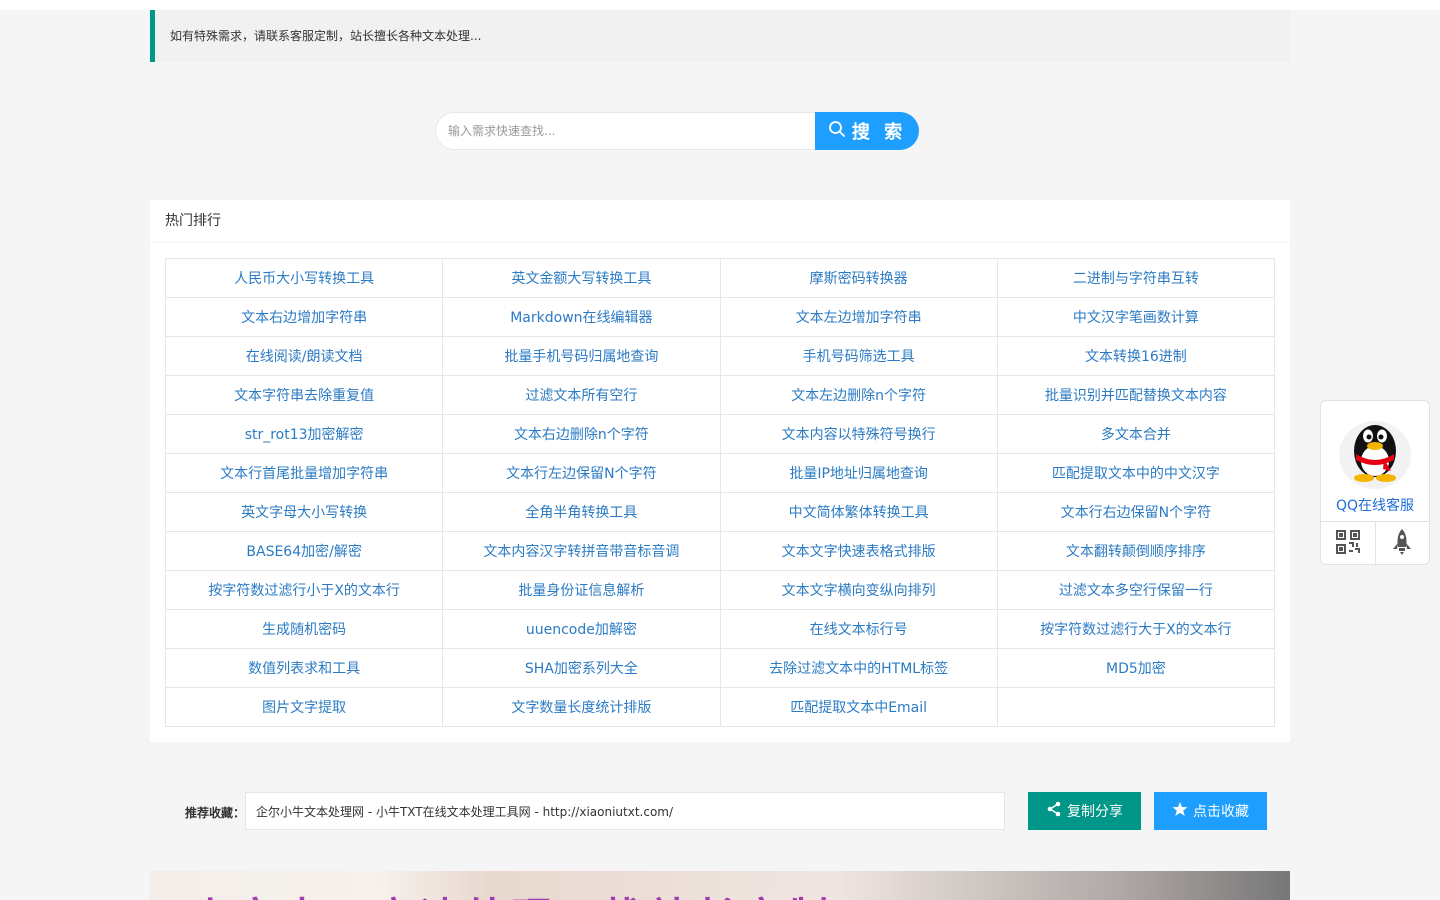  What do you see at coordinates (858, 708) in the screenshot?
I see `tool-link: 匹配提取文本中Email` at bounding box center [858, 708].